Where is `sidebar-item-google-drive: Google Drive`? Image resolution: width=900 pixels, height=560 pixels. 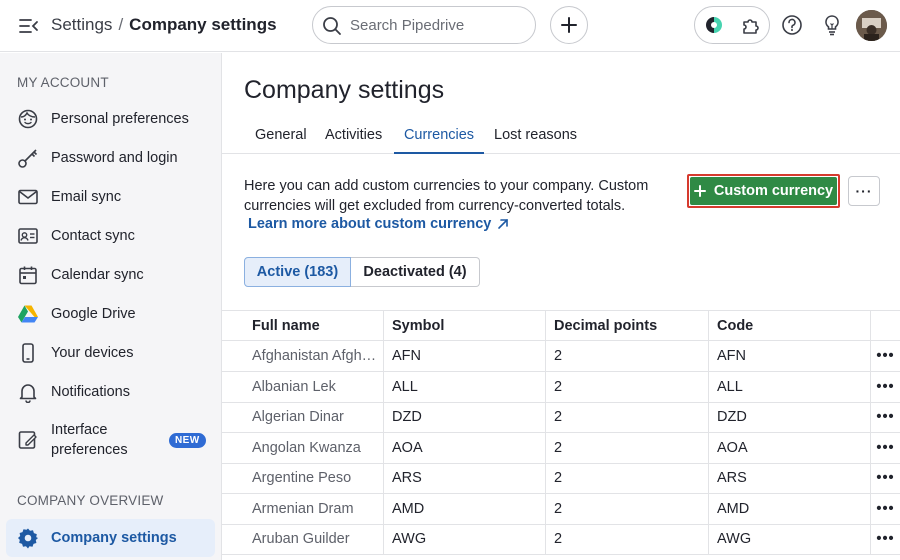
sidebar-item-google-drive: Google Drive is located at coordinates (110, 314).